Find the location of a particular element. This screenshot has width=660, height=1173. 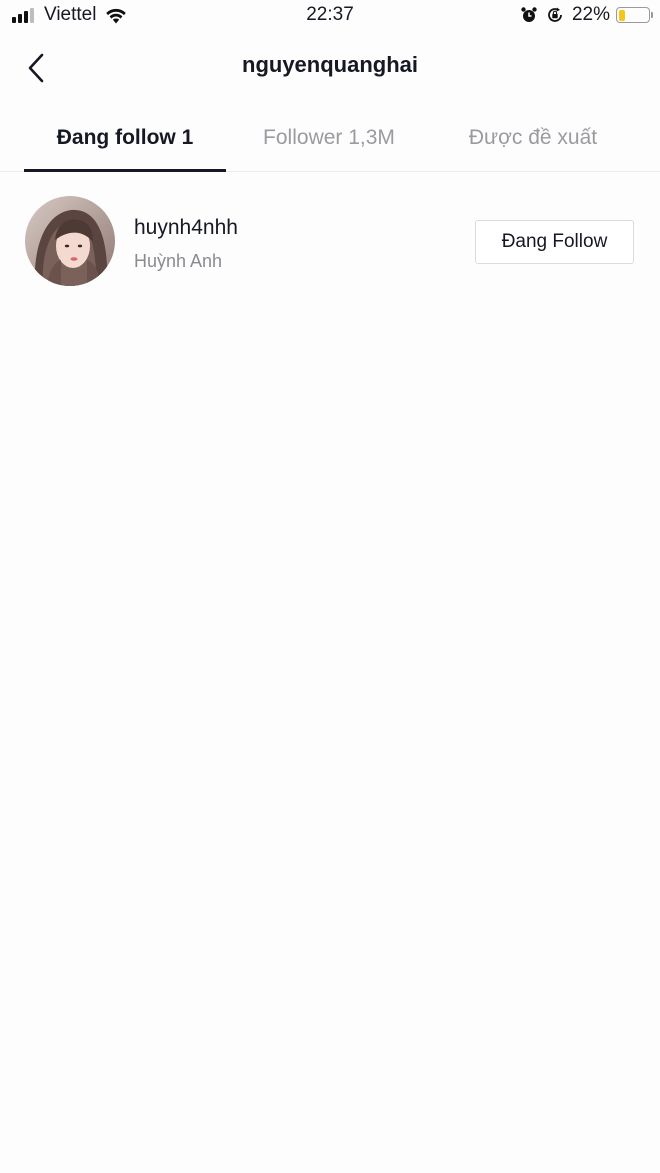

tab-bar: Đang follow 1 Follower 1,3M Được đề xuất is located at coordinates (330, 138).